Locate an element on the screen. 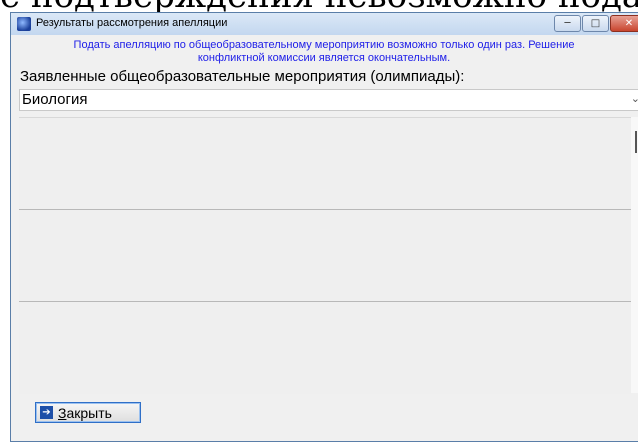 The image size is (638, 442). exit-arrow-icon: ➔ is located at coordinates (46, 412).